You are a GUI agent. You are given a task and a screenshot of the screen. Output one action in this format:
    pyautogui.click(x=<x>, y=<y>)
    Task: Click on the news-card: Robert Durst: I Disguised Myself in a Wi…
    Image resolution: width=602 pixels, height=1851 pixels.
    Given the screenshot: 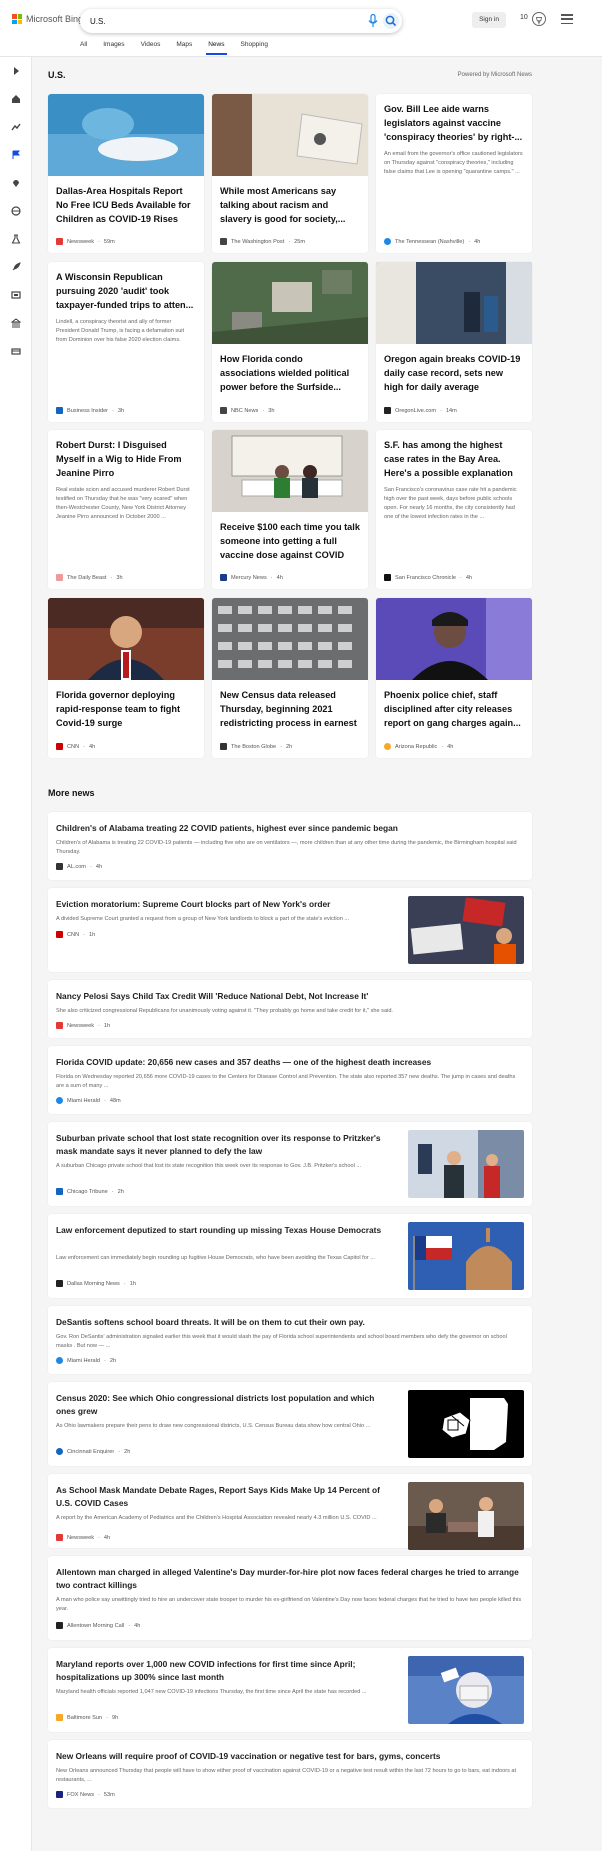 What is the action you would take?
    pyautogui.click(x=126, y=509)
    